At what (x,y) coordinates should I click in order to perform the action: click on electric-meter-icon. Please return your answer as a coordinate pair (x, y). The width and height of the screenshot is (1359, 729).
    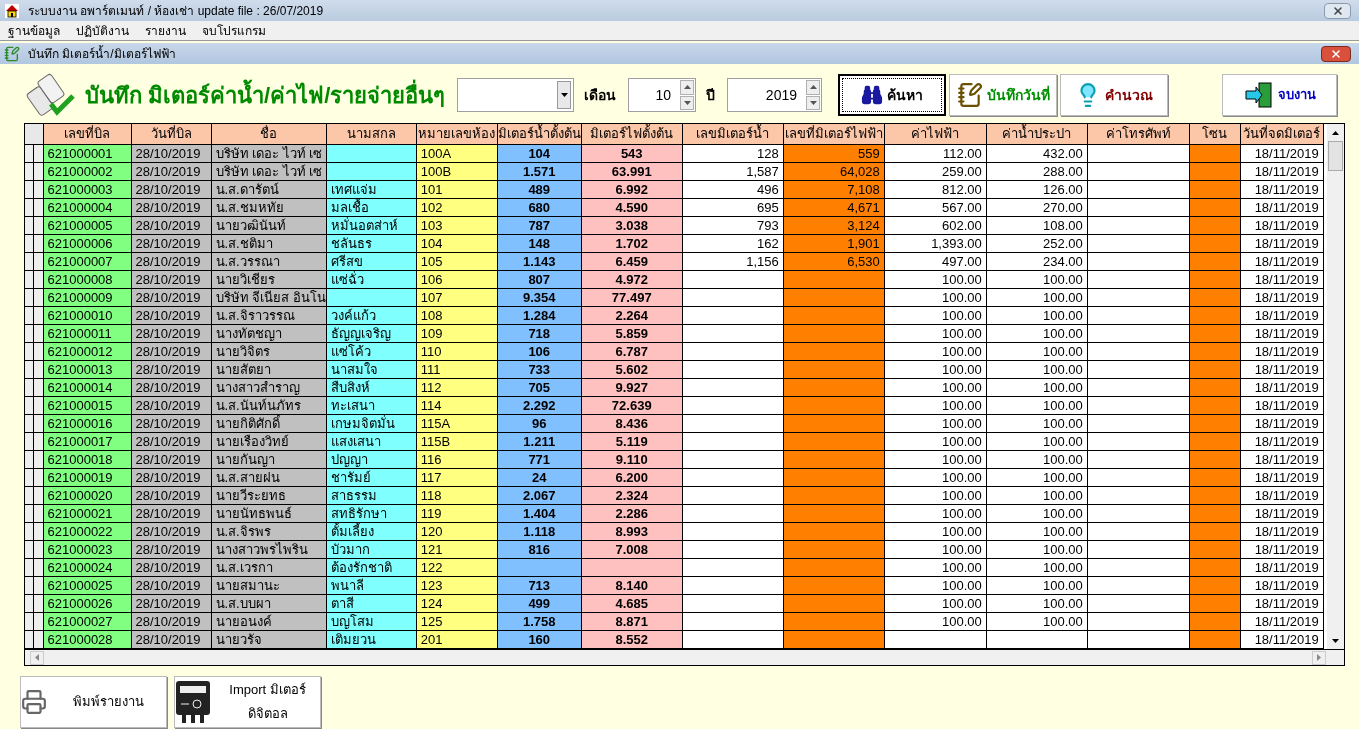
    Looking at the image, I should click on (193, 702).